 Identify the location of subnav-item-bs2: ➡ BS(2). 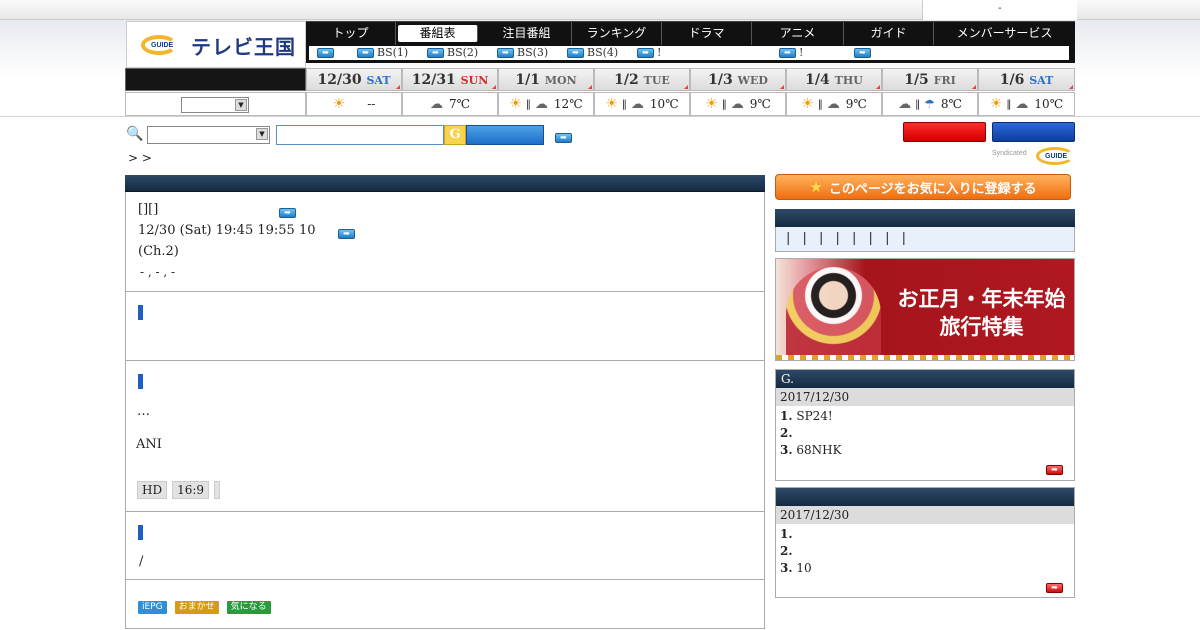
(452, 53).